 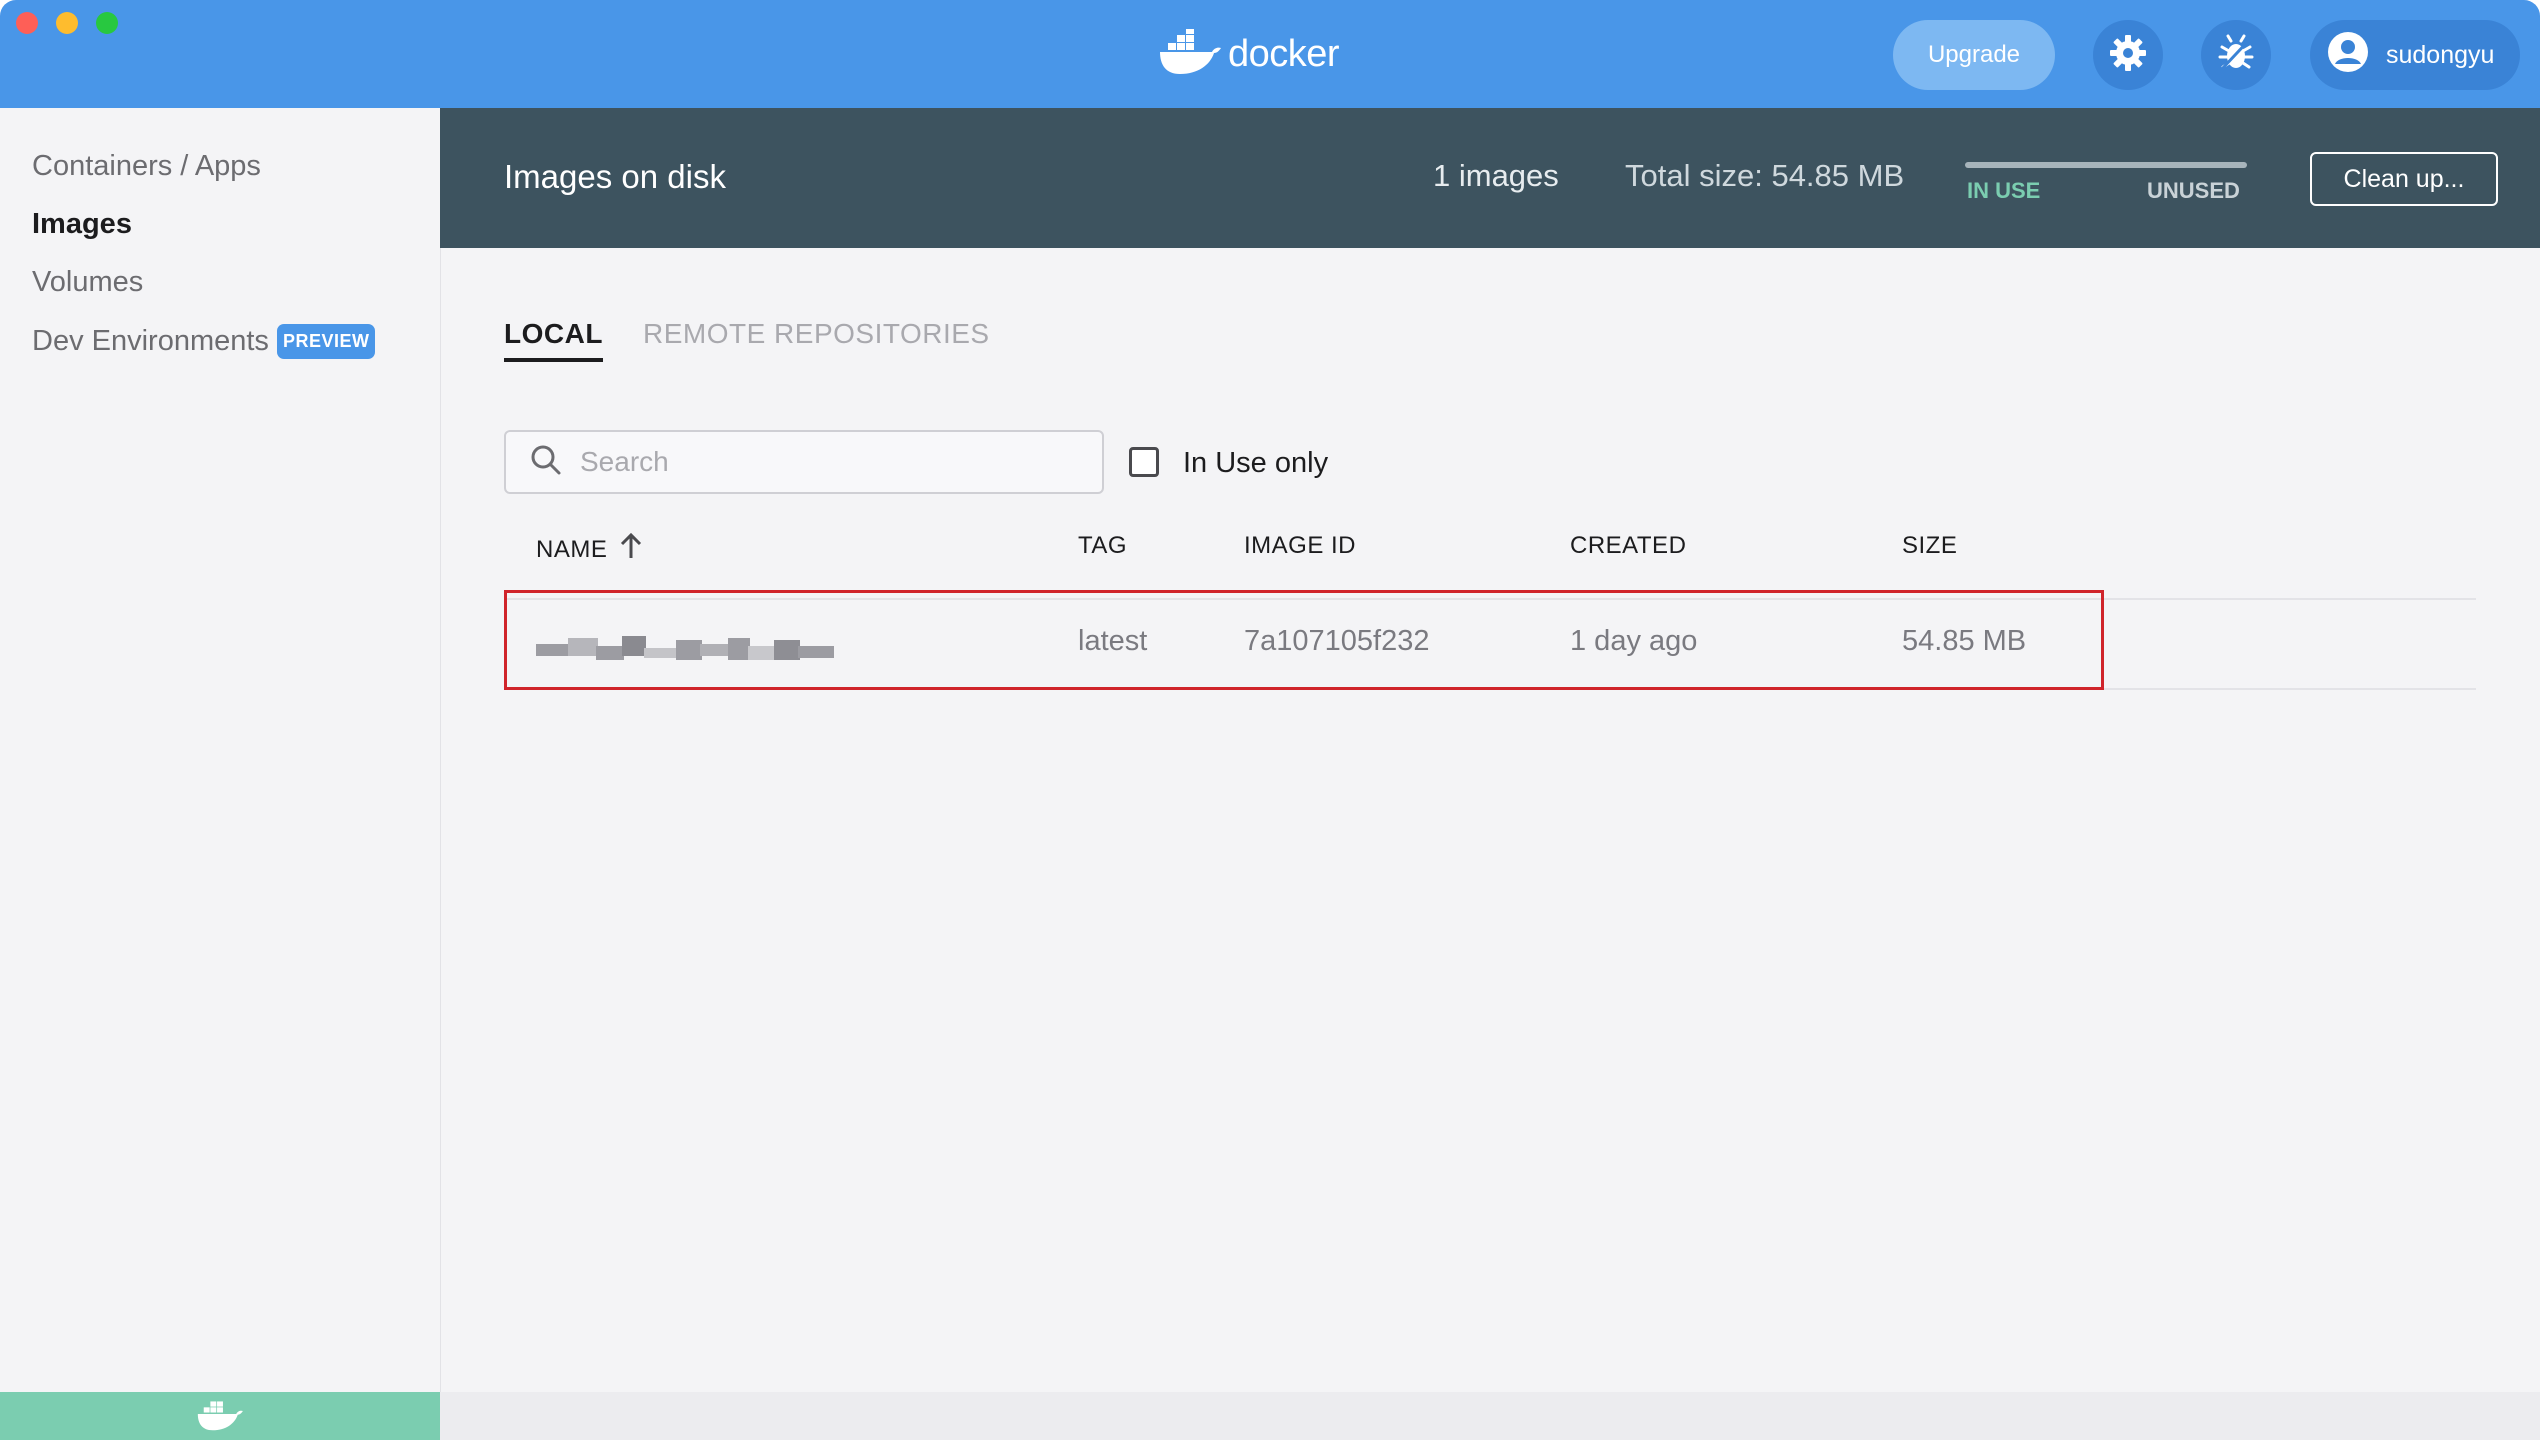 I want to click on docker-status-whale-icon, so click(x=220, y=1416).